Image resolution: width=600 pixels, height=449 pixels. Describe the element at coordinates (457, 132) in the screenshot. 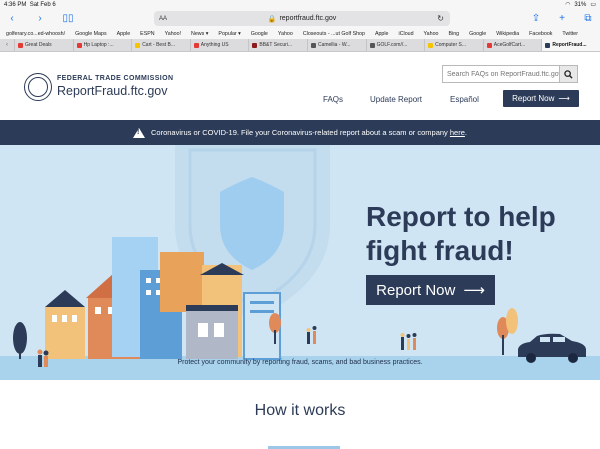

I see `alert-here-link: here` at that location.